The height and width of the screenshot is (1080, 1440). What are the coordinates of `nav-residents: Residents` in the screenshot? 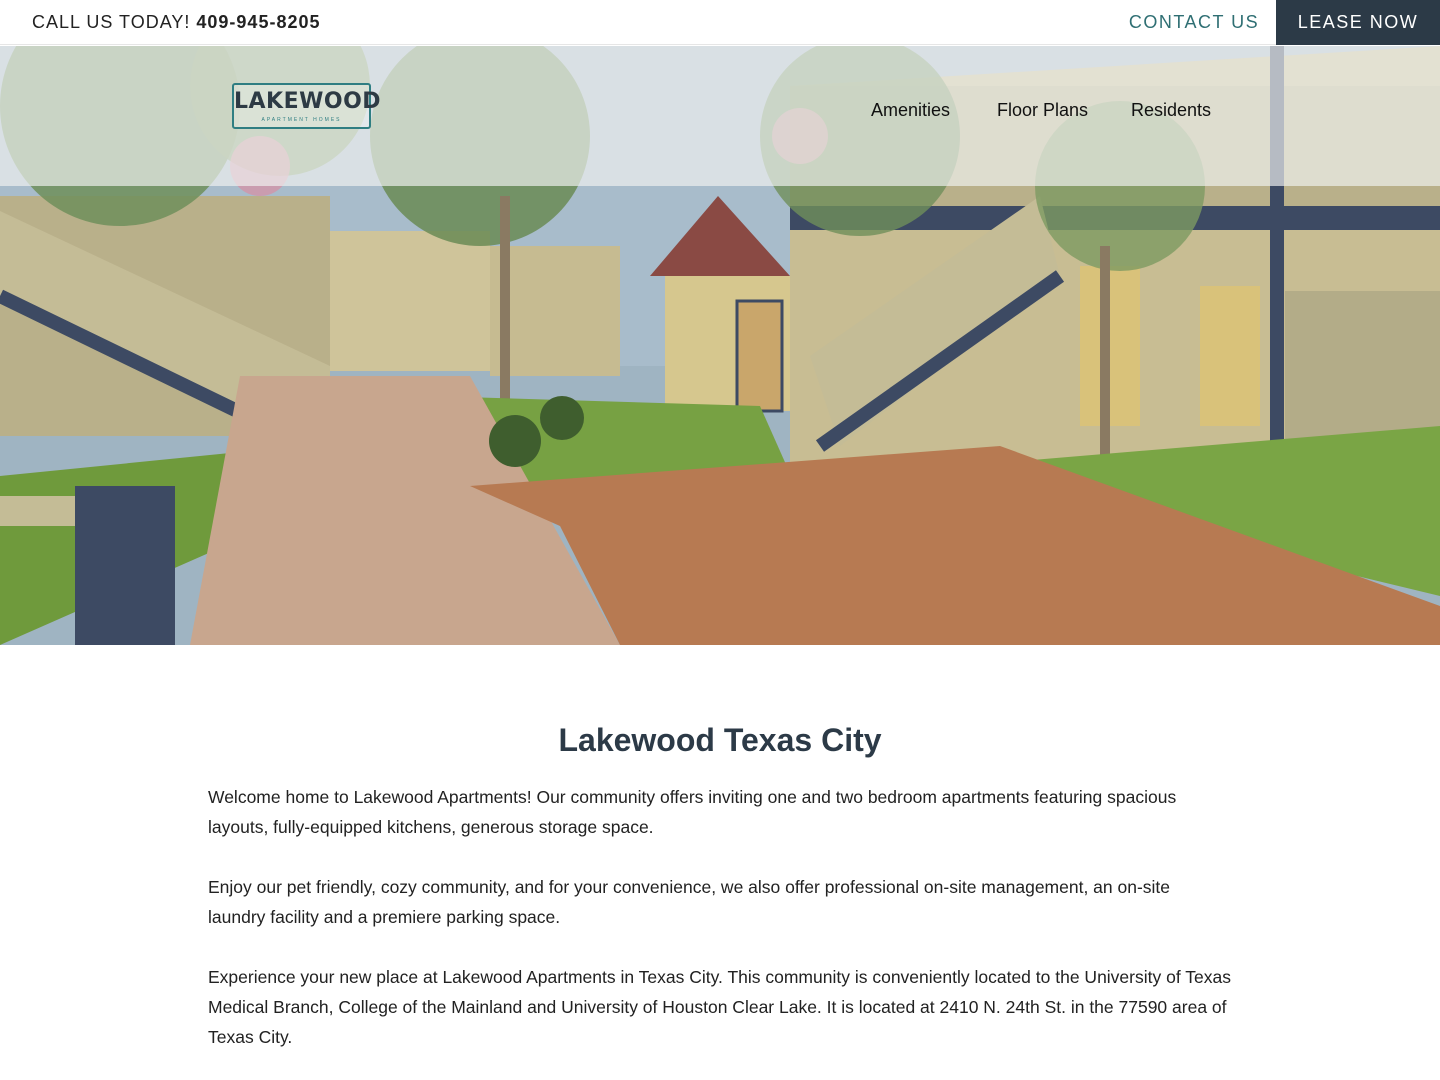 It's located at (1171, 110).